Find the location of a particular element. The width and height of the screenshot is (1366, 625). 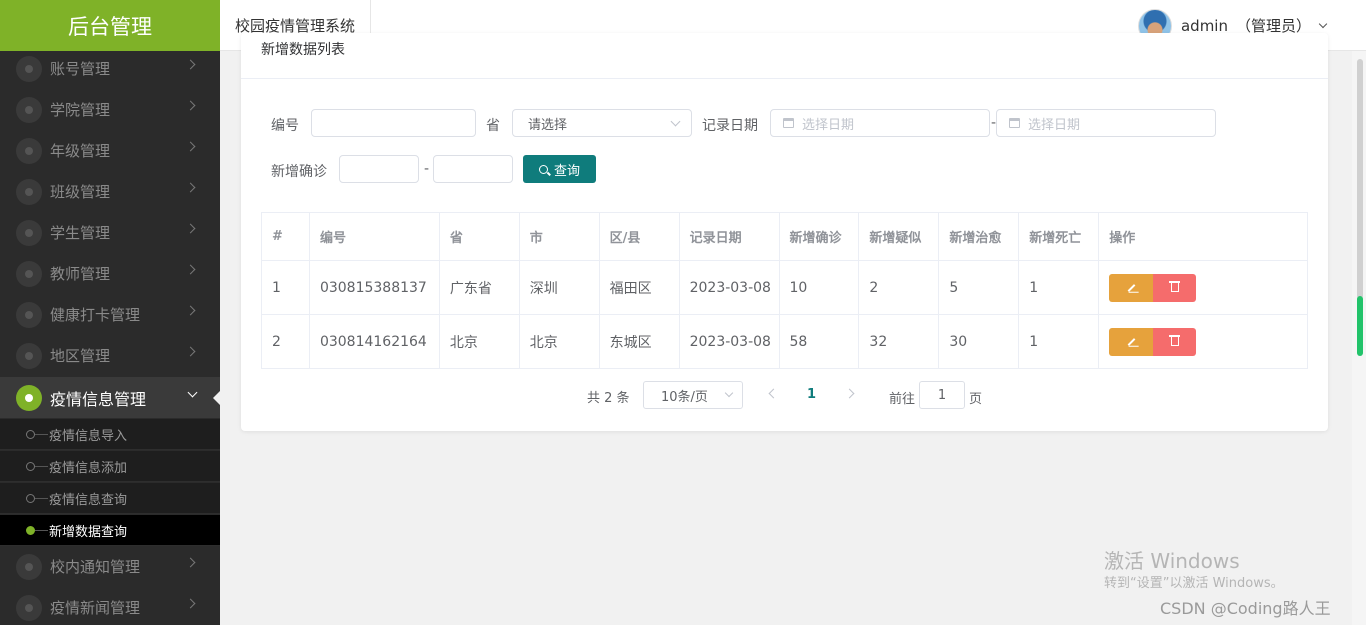

table-cell: 5 is located at coordinates (979, 288).